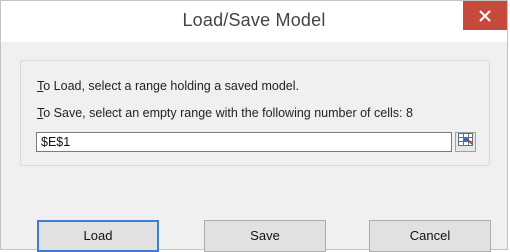 The image size is (510, 252). I want to click on cancel-button-label: Cancel, so click(430, 235).